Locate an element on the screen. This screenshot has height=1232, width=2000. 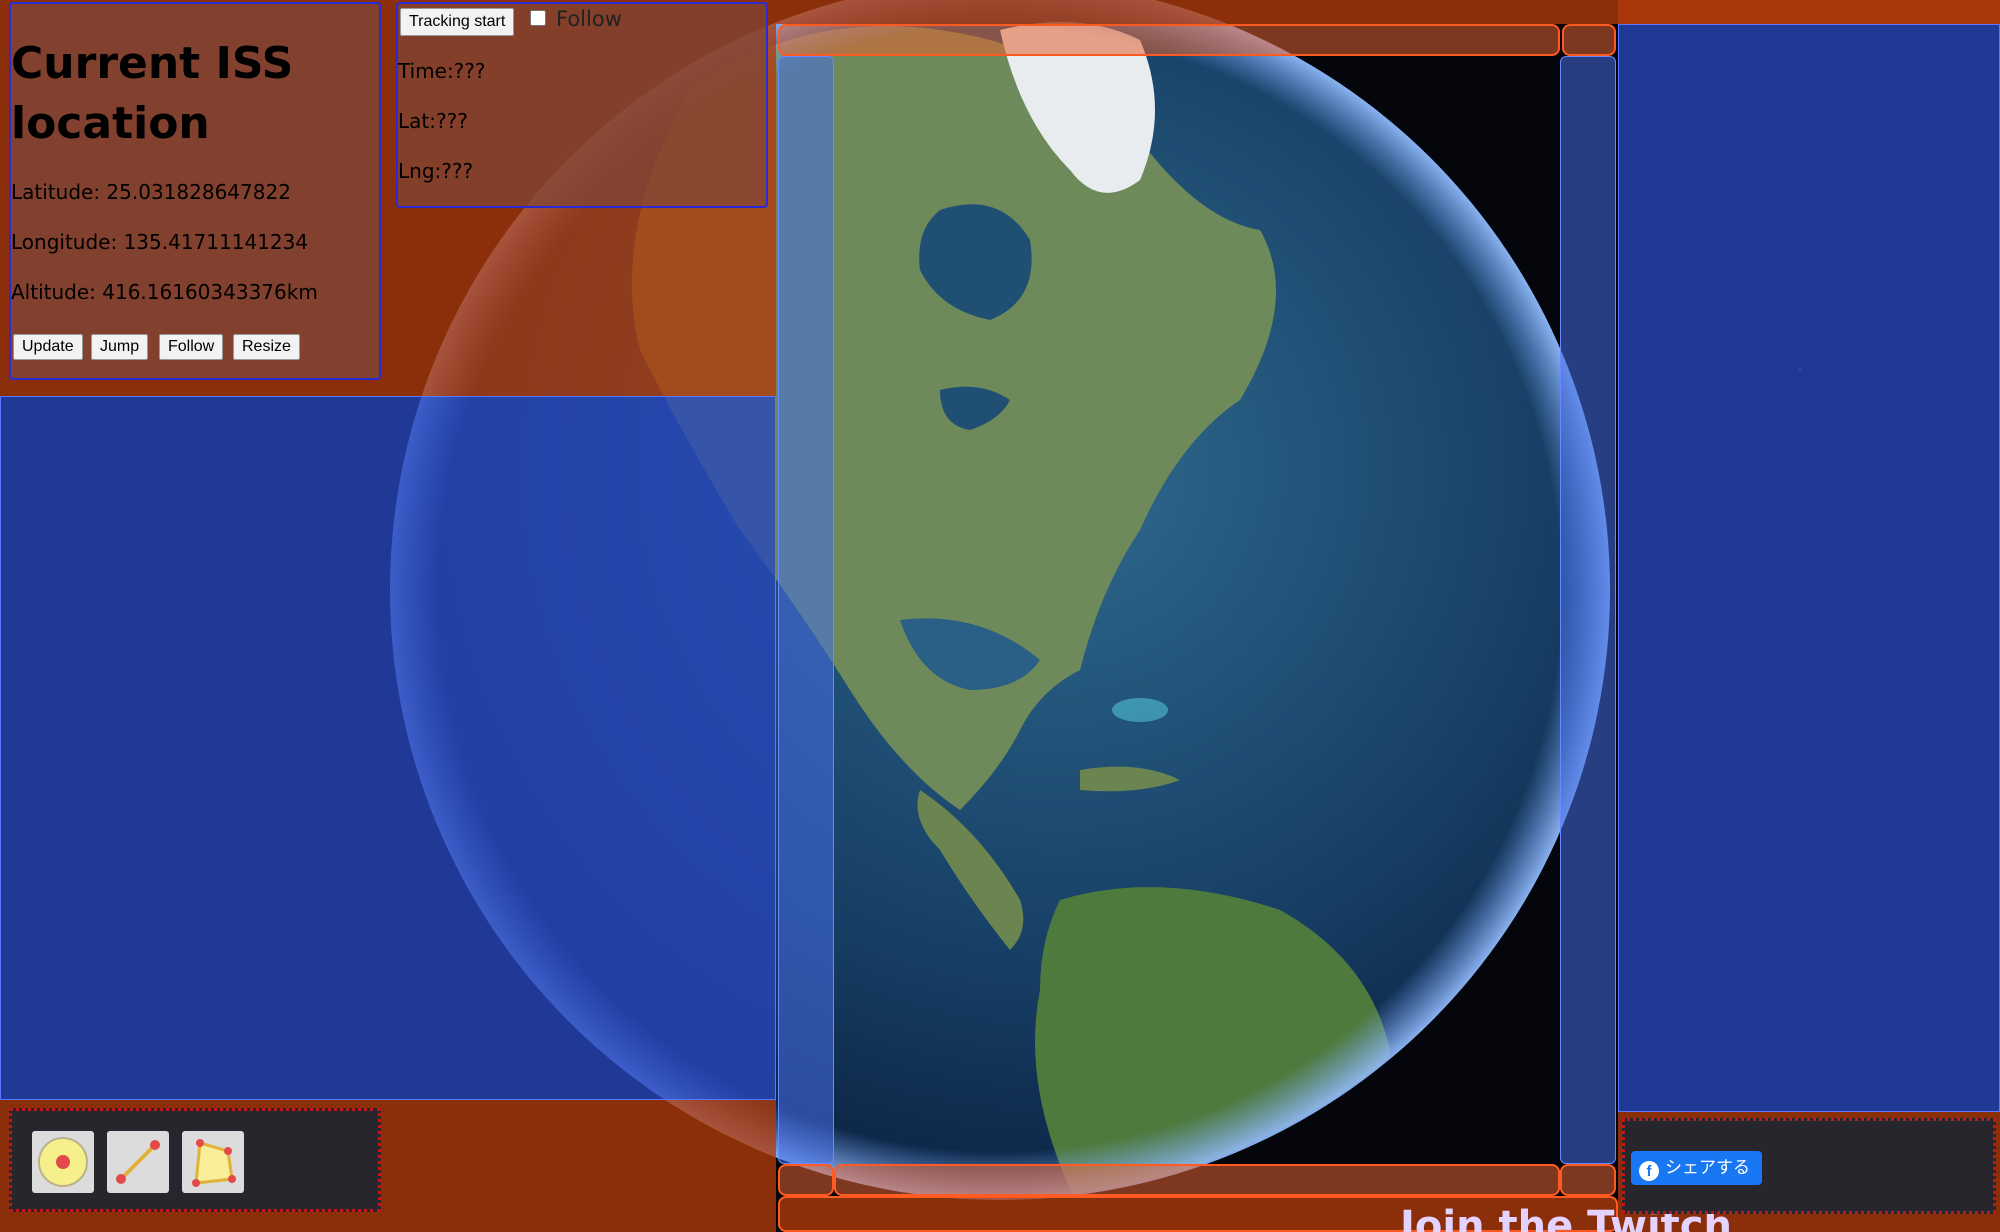
draw-toolbar is located at coordinates (195, 1160).